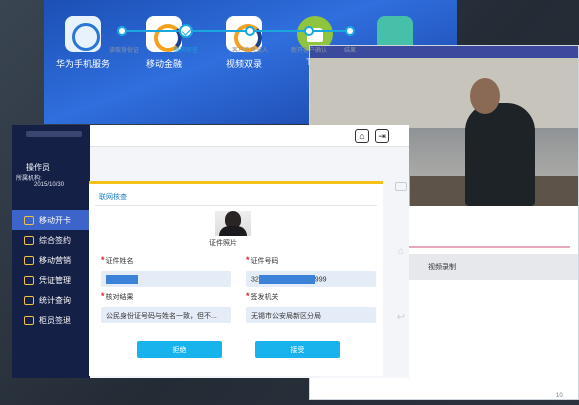 This screenshot has height=405, width=579. I want to click on logout-icon, so click(29, 320).